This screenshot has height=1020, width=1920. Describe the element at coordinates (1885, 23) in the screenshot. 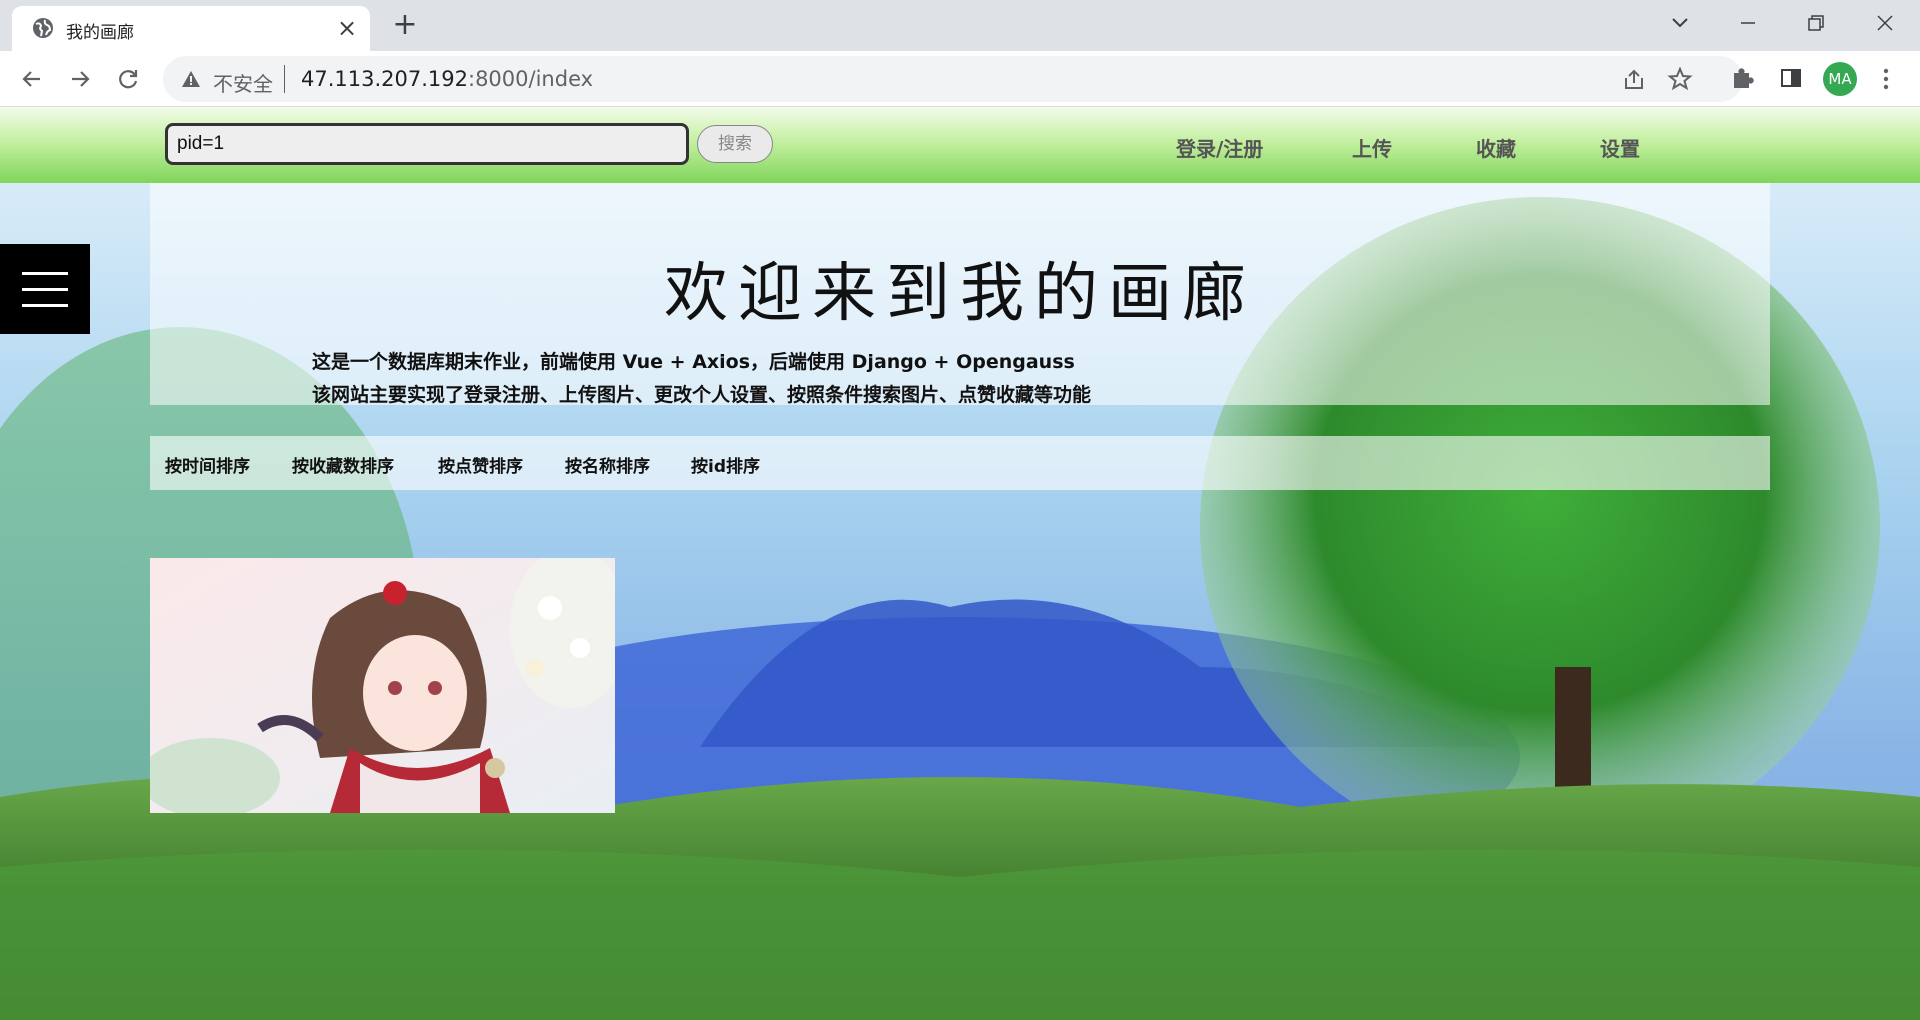

I see `close-icon` at that location.